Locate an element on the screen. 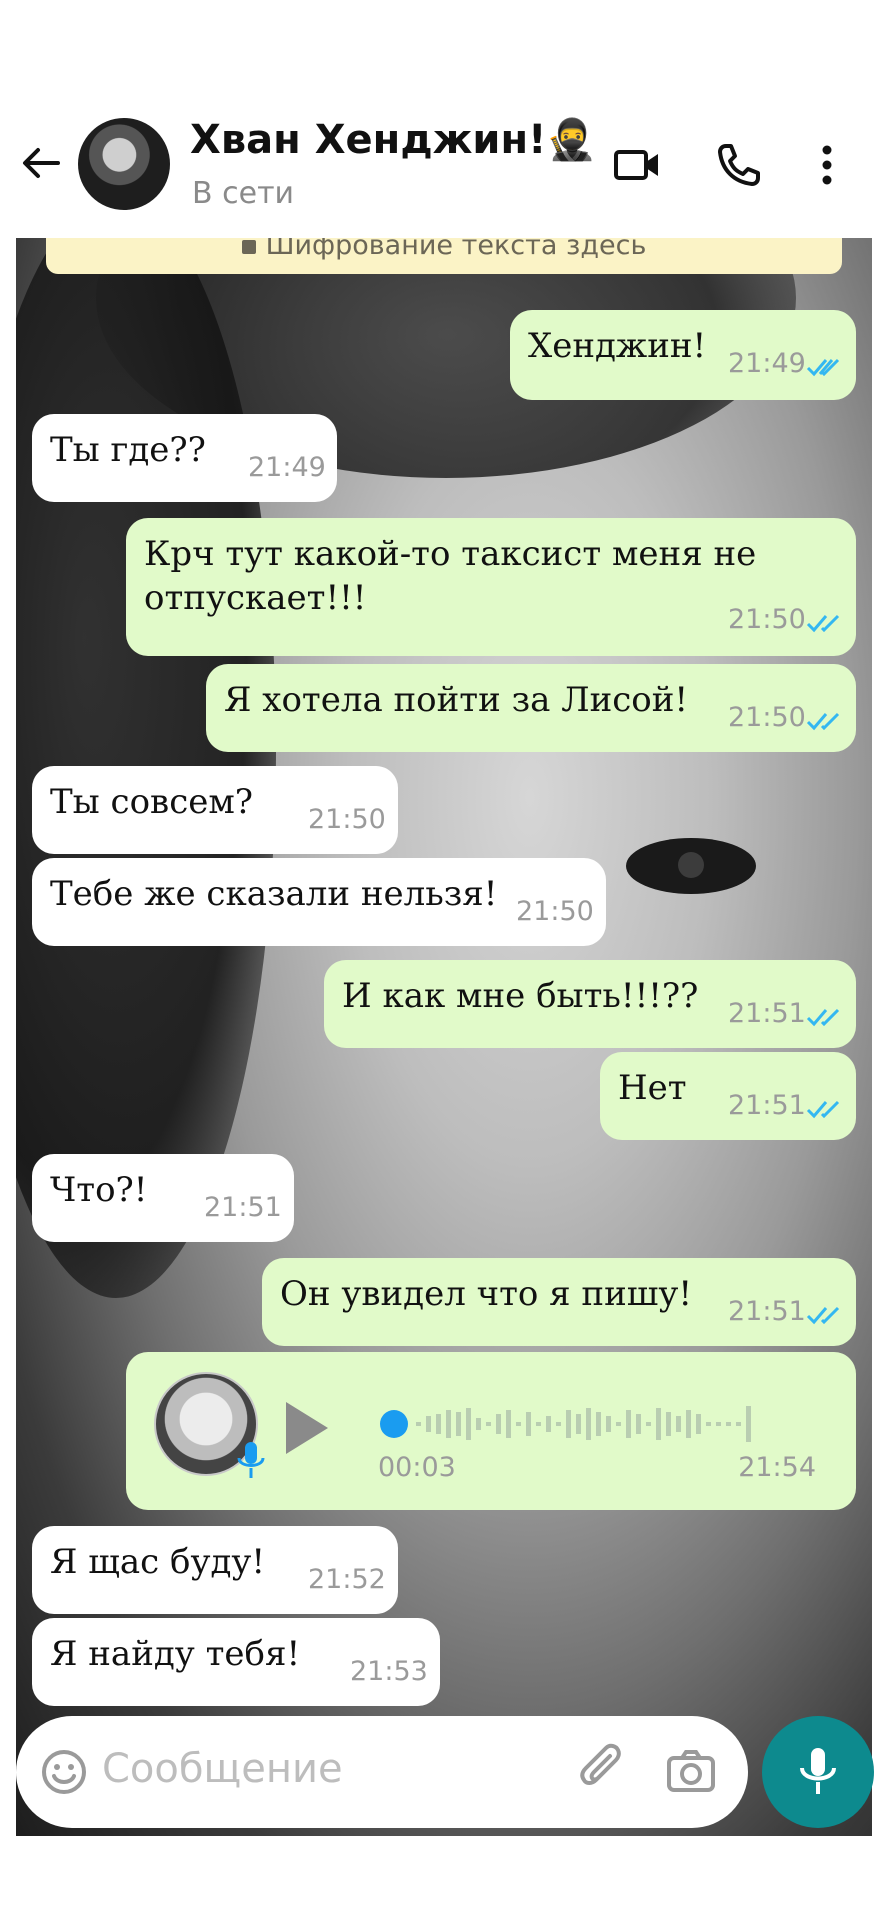 Image resolution: width=886 pixels, height=1920 pixels. message-outgoing: Я хотела пойти за Лисой! 21:50 is located at coordinates (531, 708).